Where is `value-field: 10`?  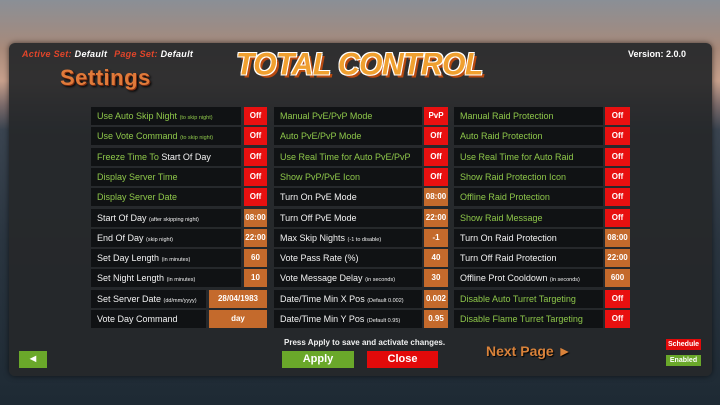 value-field: 10 is located at coordinates (255, 278).